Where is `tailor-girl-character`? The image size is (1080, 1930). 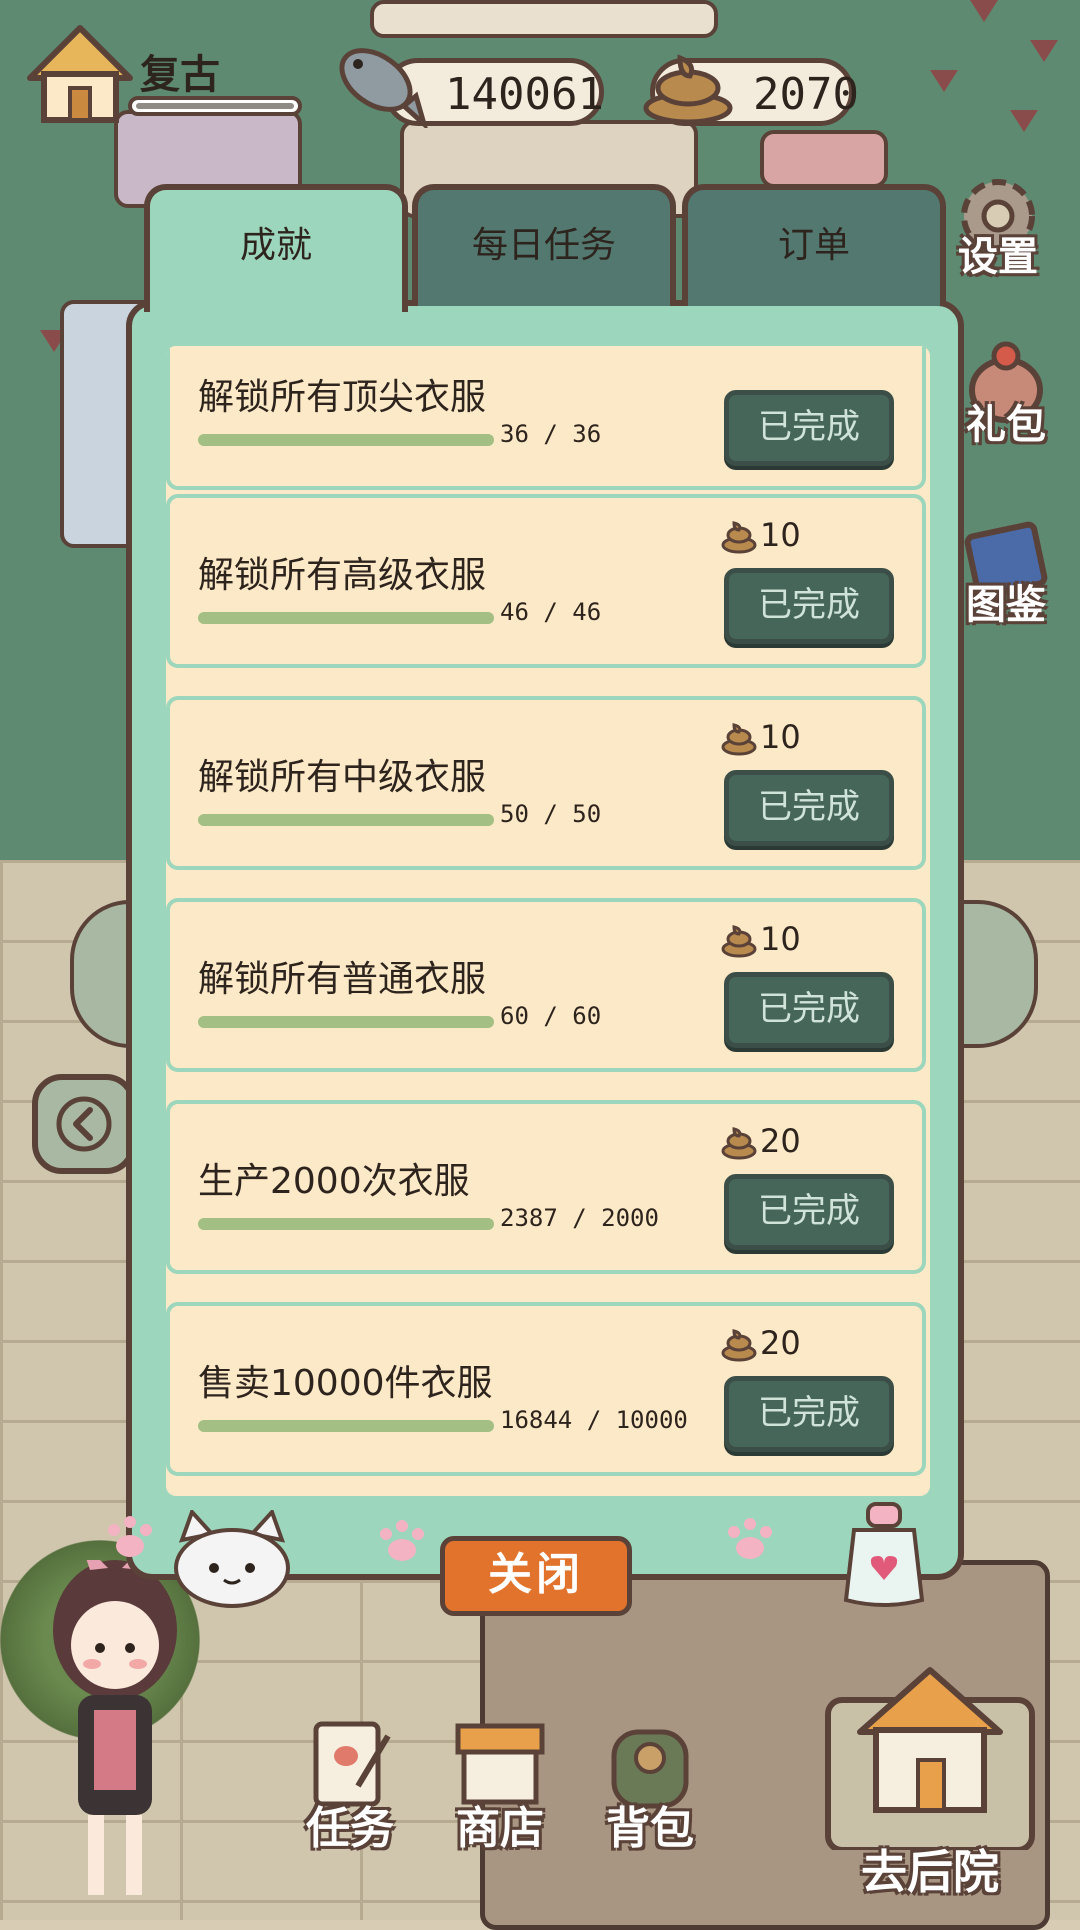 tailor-girl-character is located at coordinates (115, 1735).